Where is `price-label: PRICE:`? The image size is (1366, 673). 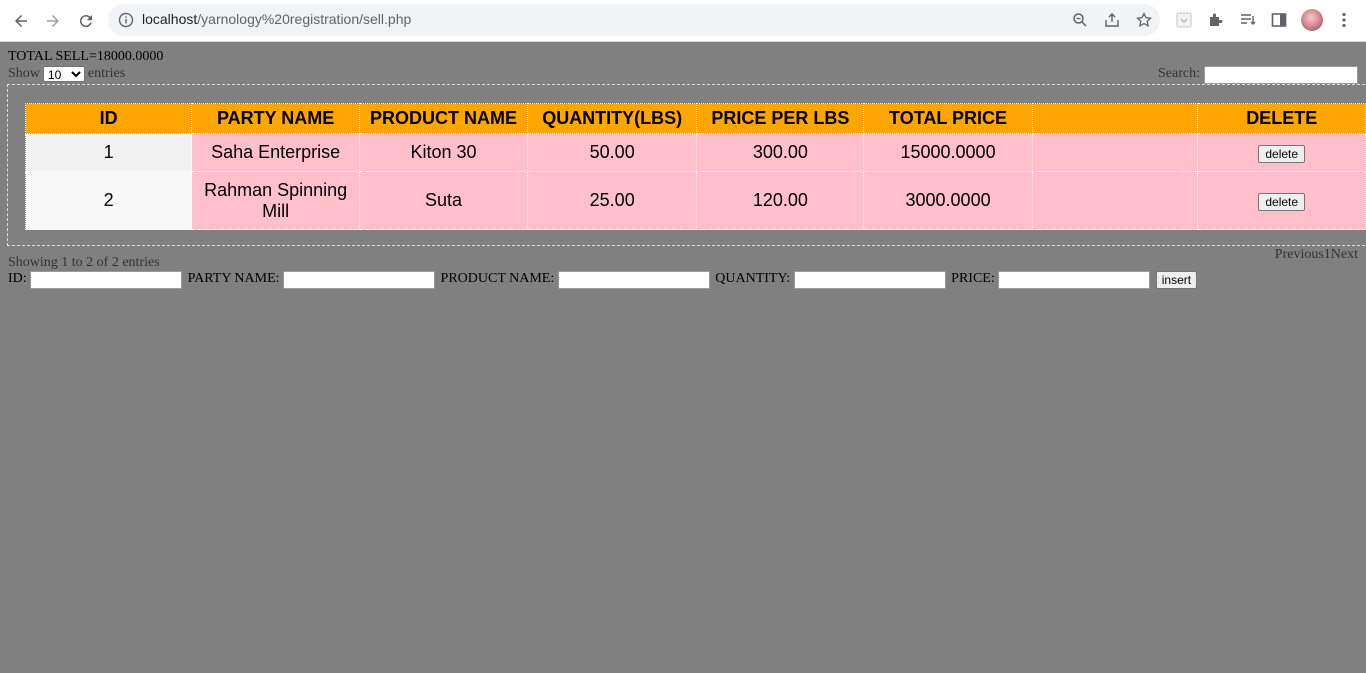
price-label: PRICE: is located at coordinates (973, 278).